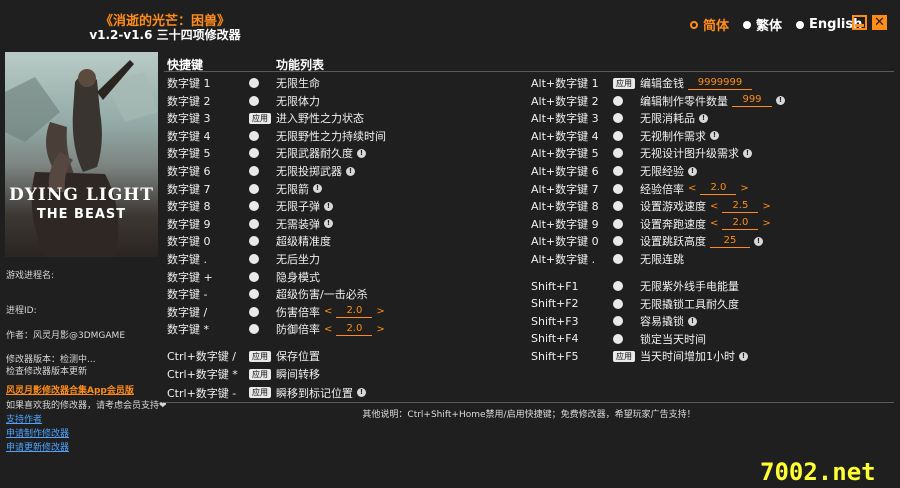  I want to click on hotkey-label: 数字键 8, so click(189, 207).